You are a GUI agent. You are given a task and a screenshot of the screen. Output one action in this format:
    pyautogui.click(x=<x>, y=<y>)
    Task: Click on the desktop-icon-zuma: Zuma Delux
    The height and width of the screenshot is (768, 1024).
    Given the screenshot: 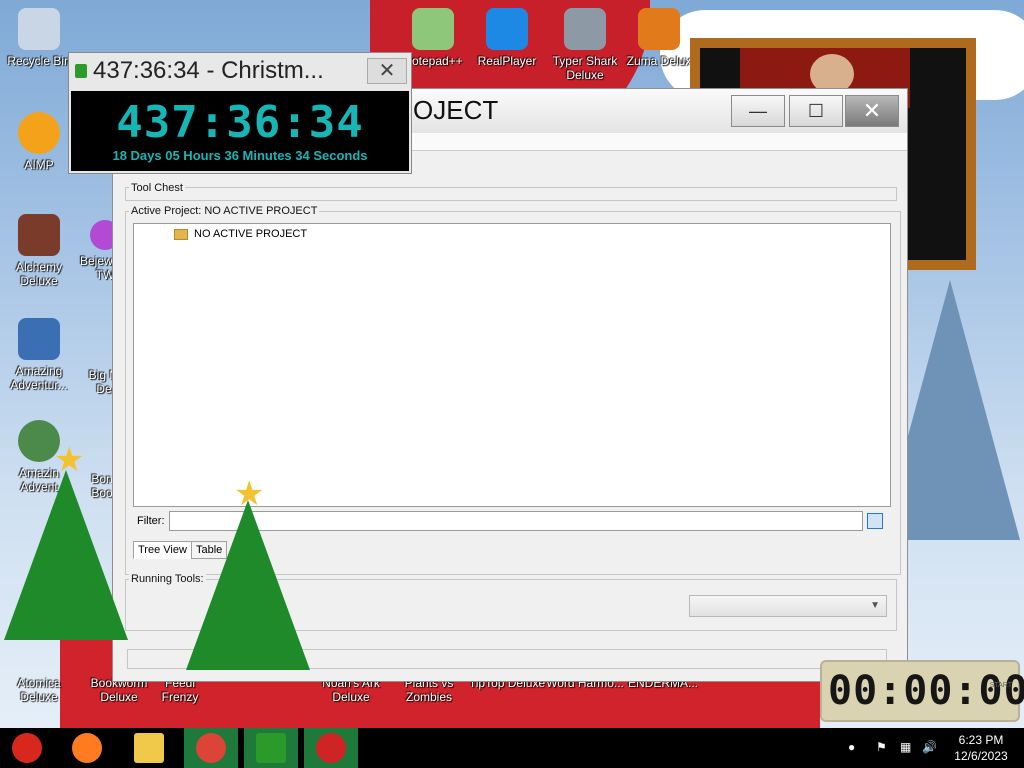 What is the action you would take?
    pyautogui.click(x=659, y=38)
    